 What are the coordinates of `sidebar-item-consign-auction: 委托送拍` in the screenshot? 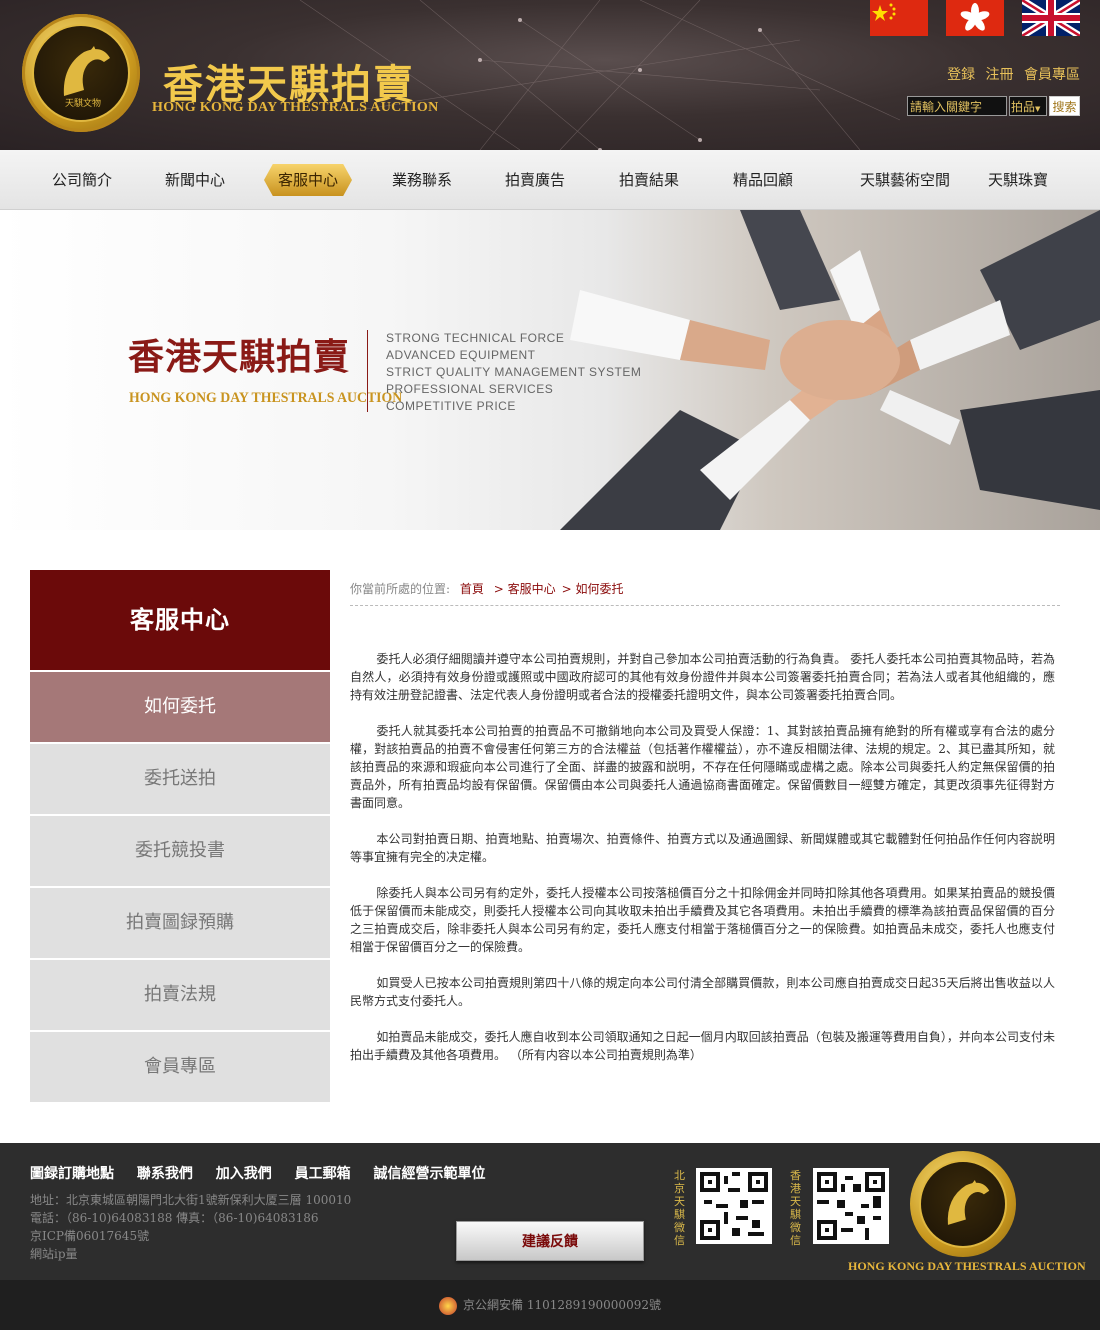 It's located at (180, 779).